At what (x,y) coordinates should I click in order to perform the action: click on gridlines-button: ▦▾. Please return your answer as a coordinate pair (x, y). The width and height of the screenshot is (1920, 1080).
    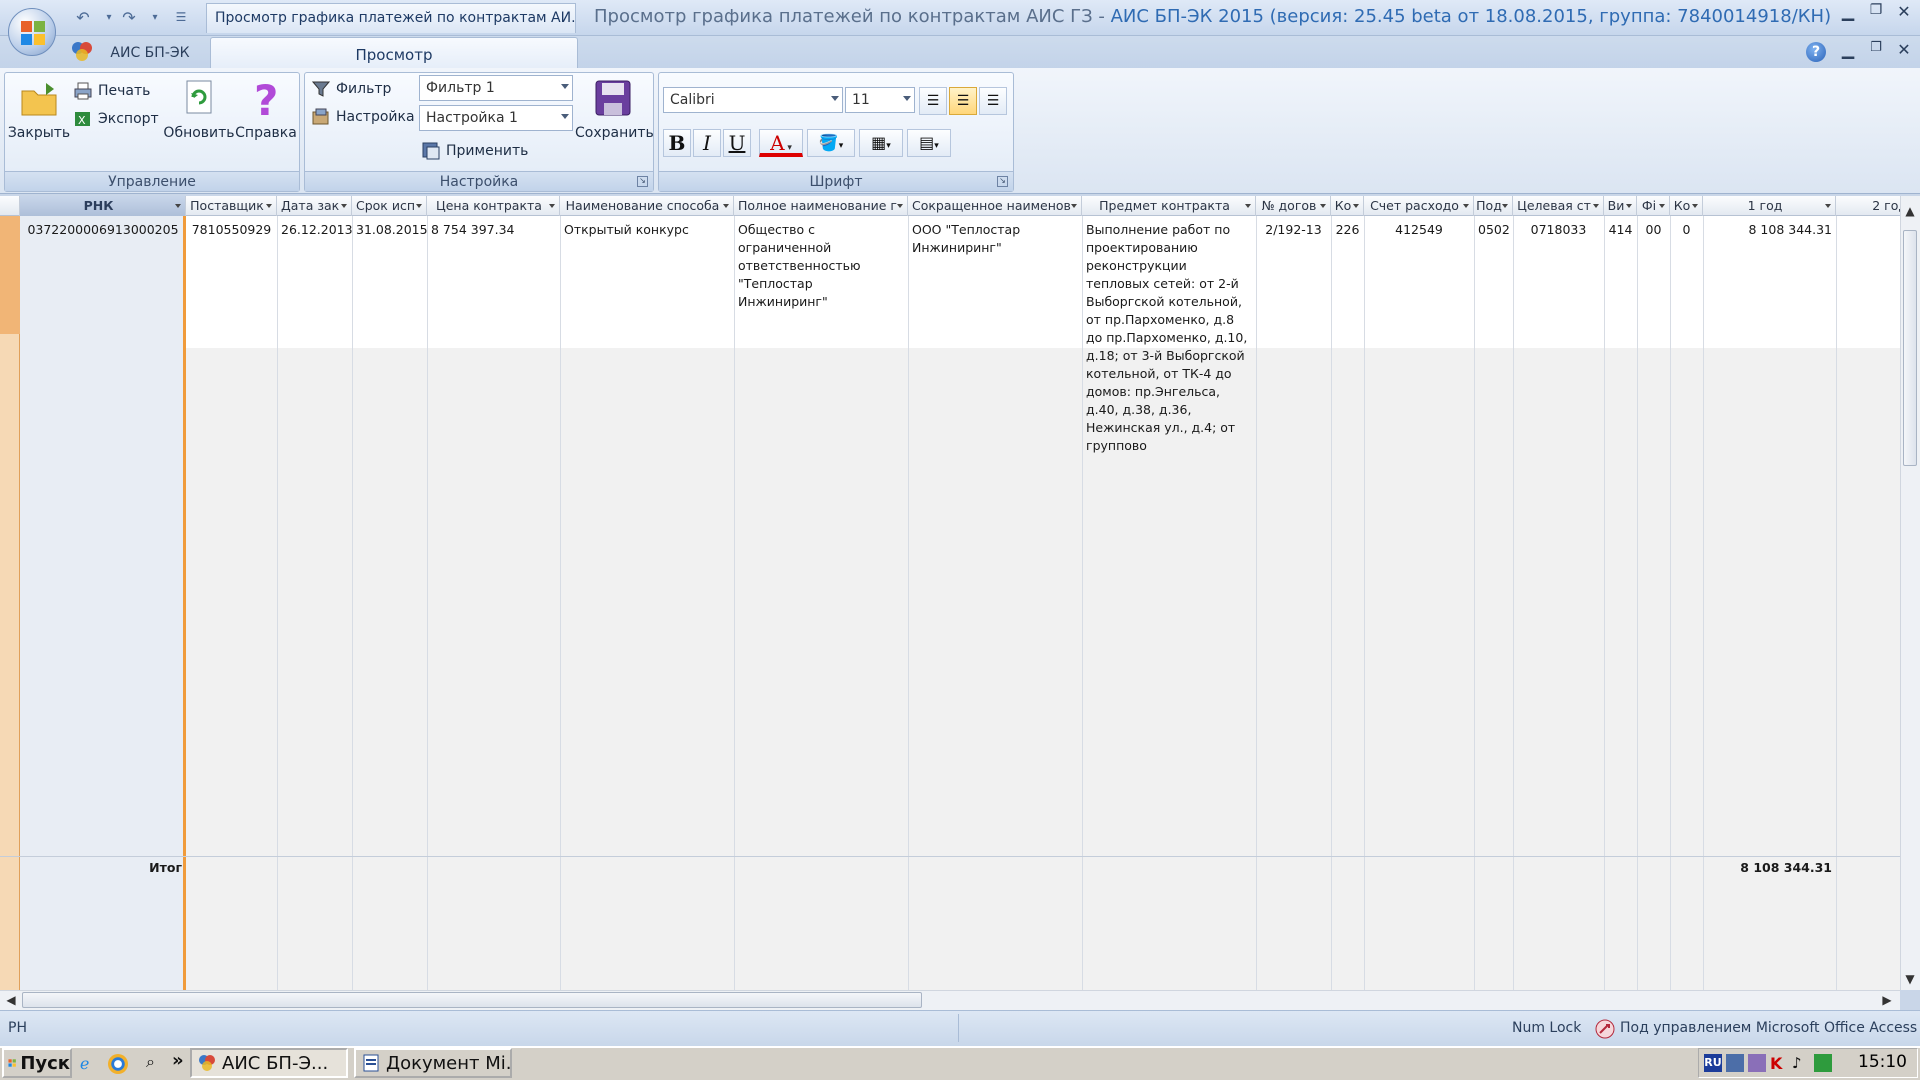
    Looking at the image, I should click on (881, 143).